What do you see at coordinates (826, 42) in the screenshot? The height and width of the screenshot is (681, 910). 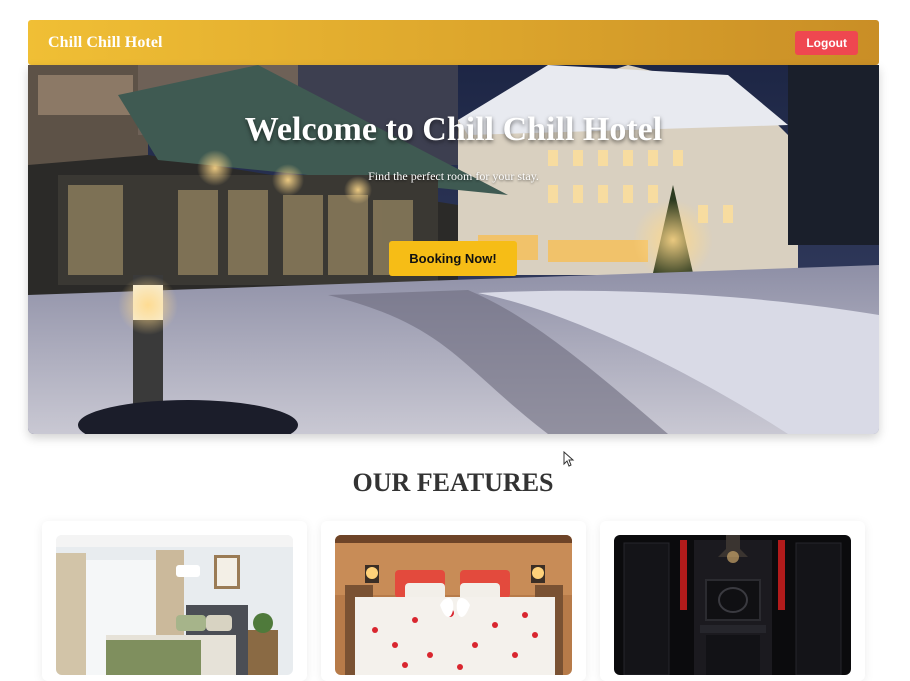 I see `logout-button: Logout` at bounding box center [826, 42].